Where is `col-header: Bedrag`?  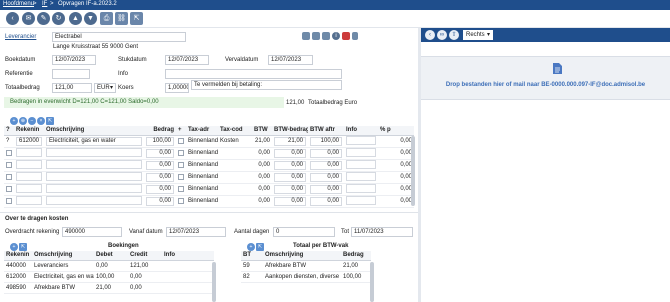 col-header: Bedrag is located at coordinates (356, 256).